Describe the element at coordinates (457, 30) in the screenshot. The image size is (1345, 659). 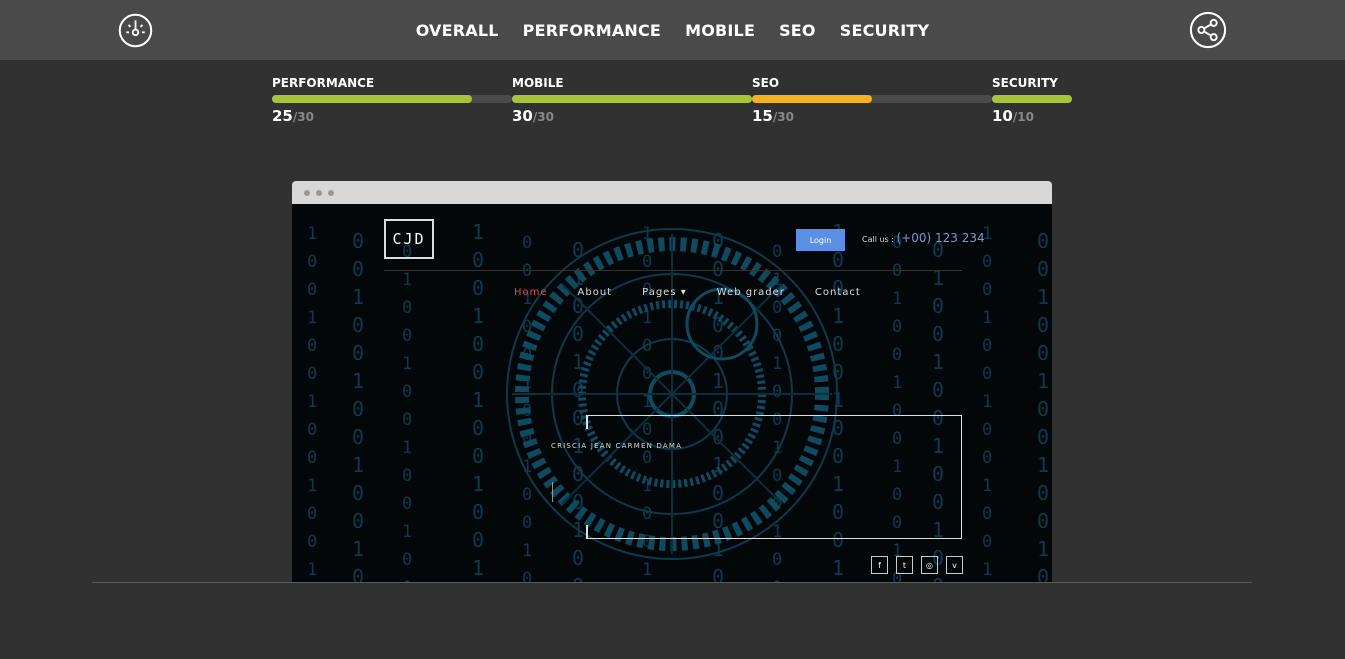
I see `nav-overall: OVERALL` at that location.